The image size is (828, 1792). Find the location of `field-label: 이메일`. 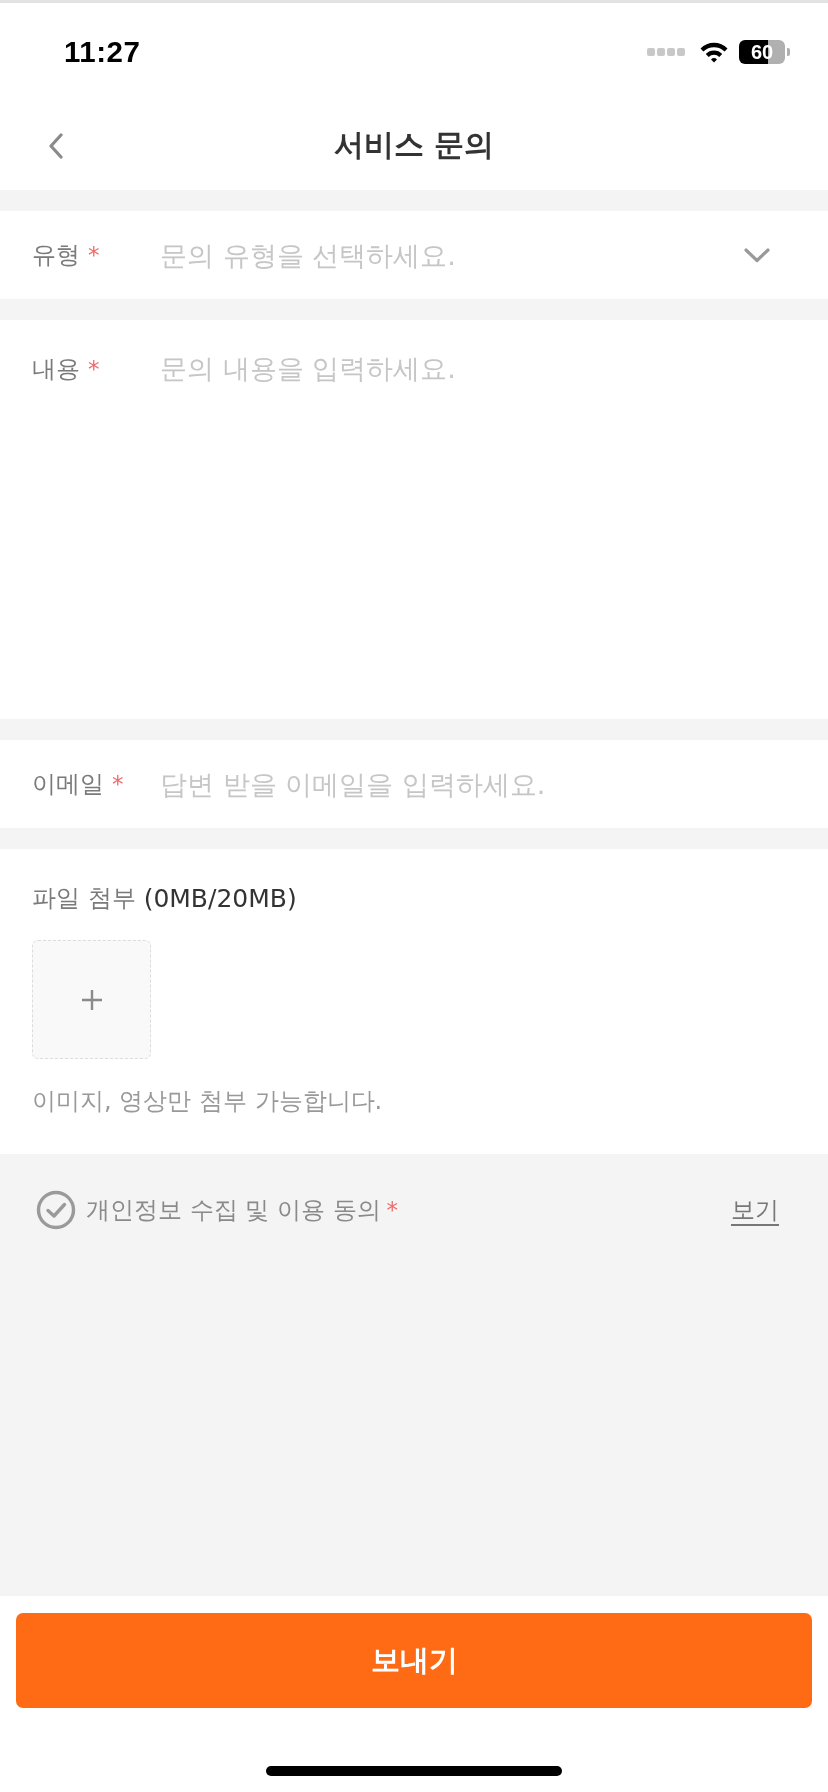

field-label: 이메일 is located at coordinates (68, 784).